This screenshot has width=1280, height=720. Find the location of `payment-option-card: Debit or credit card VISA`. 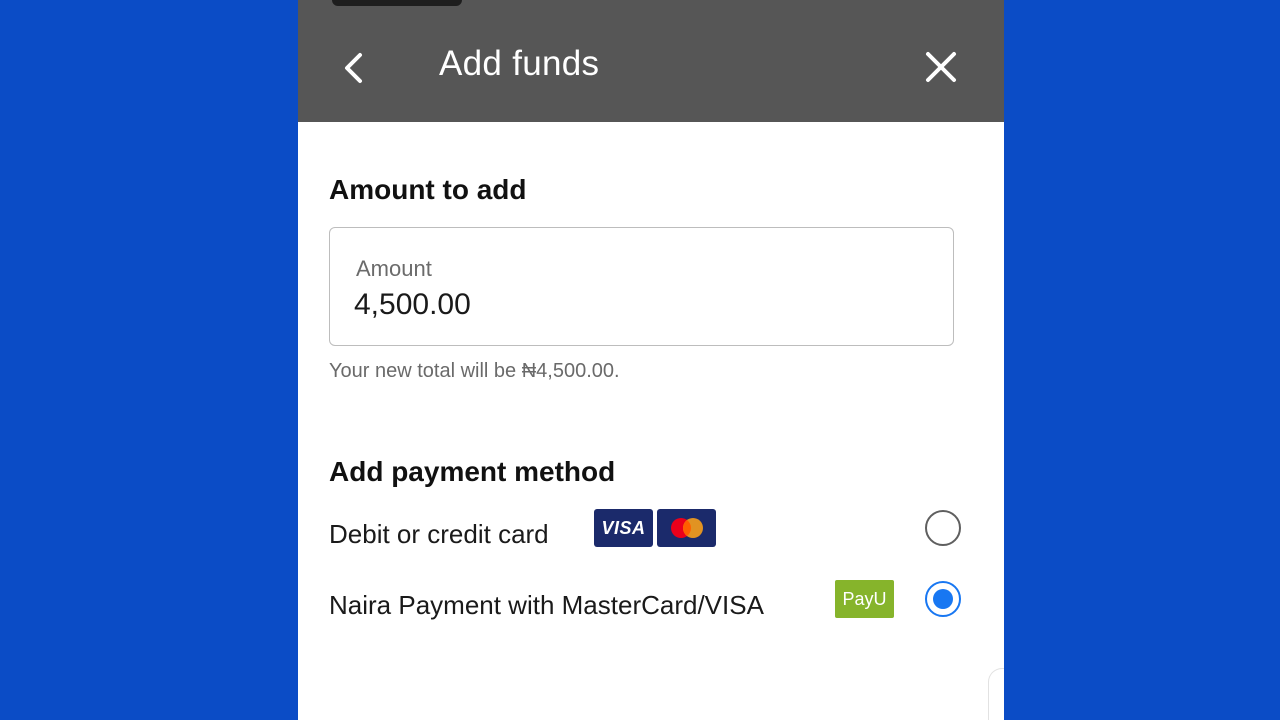

payment-option-card: Debit or credit card VISA is located at coordinates (651, 534).